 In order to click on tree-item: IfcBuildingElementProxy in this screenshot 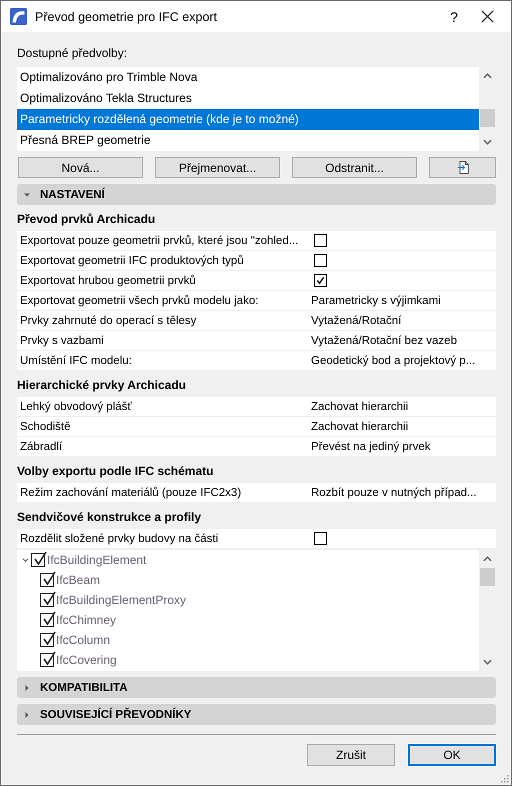, I will do `click(121, 600)`.